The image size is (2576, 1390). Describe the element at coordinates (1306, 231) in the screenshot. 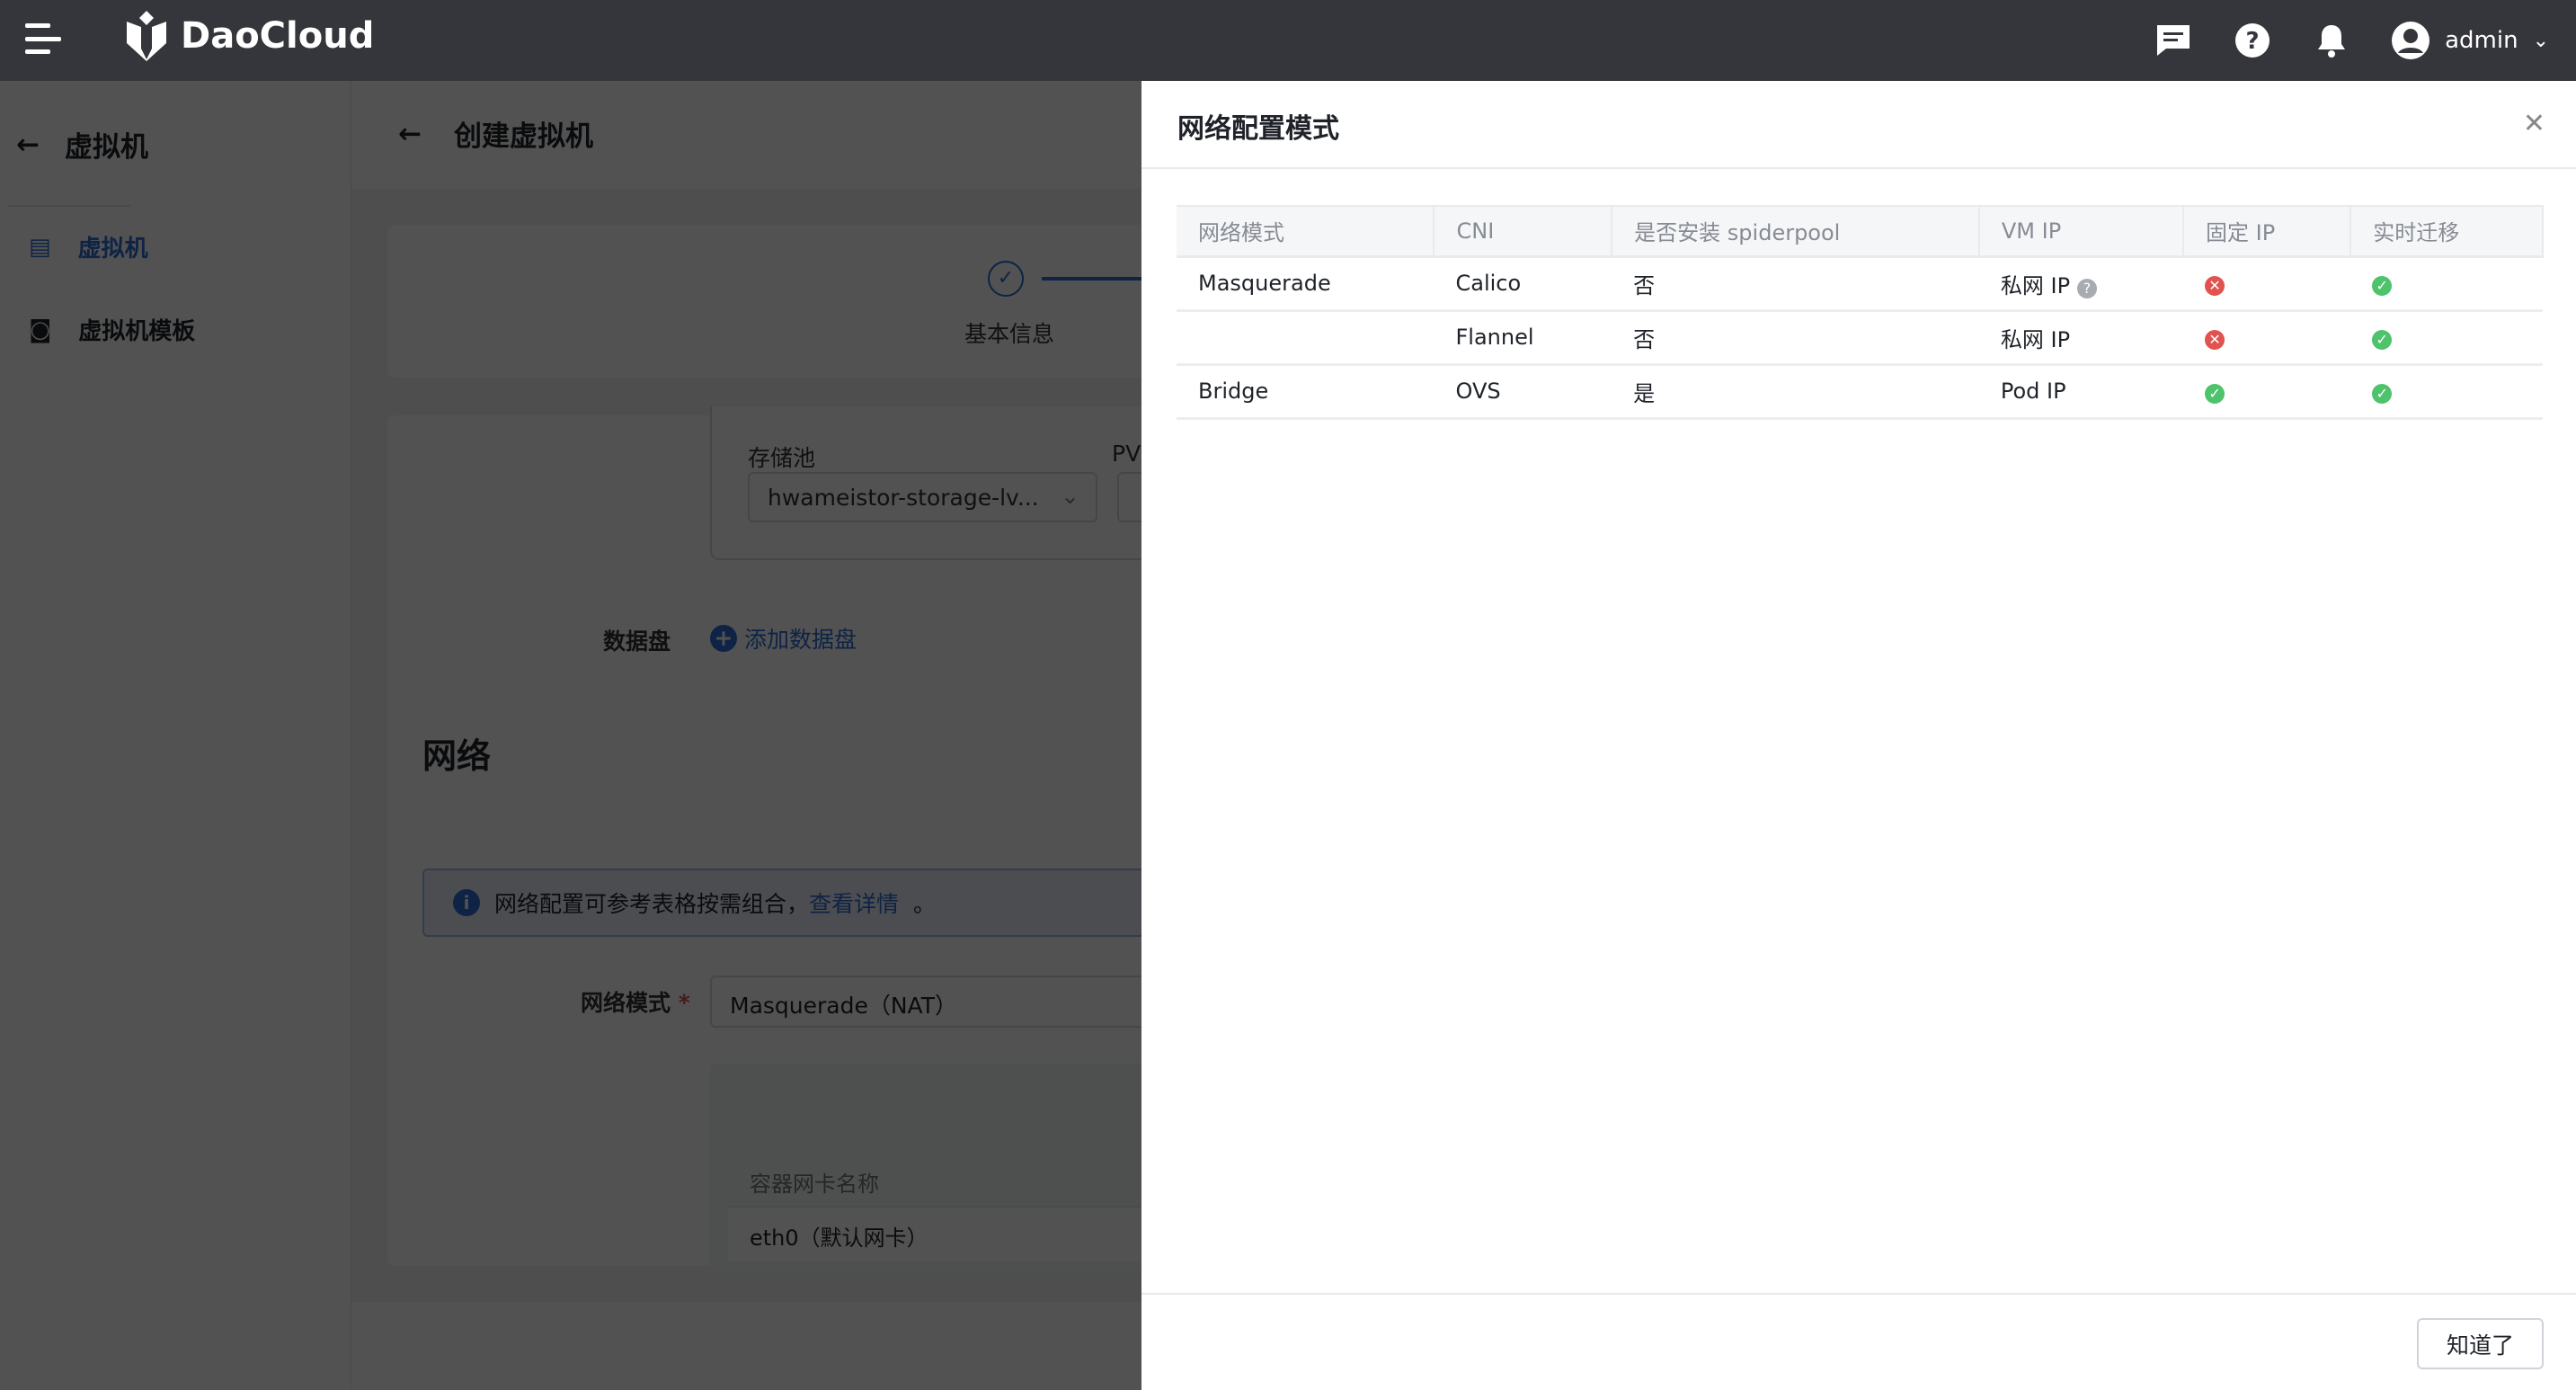

I see `column-header: 网络模式` at that location.